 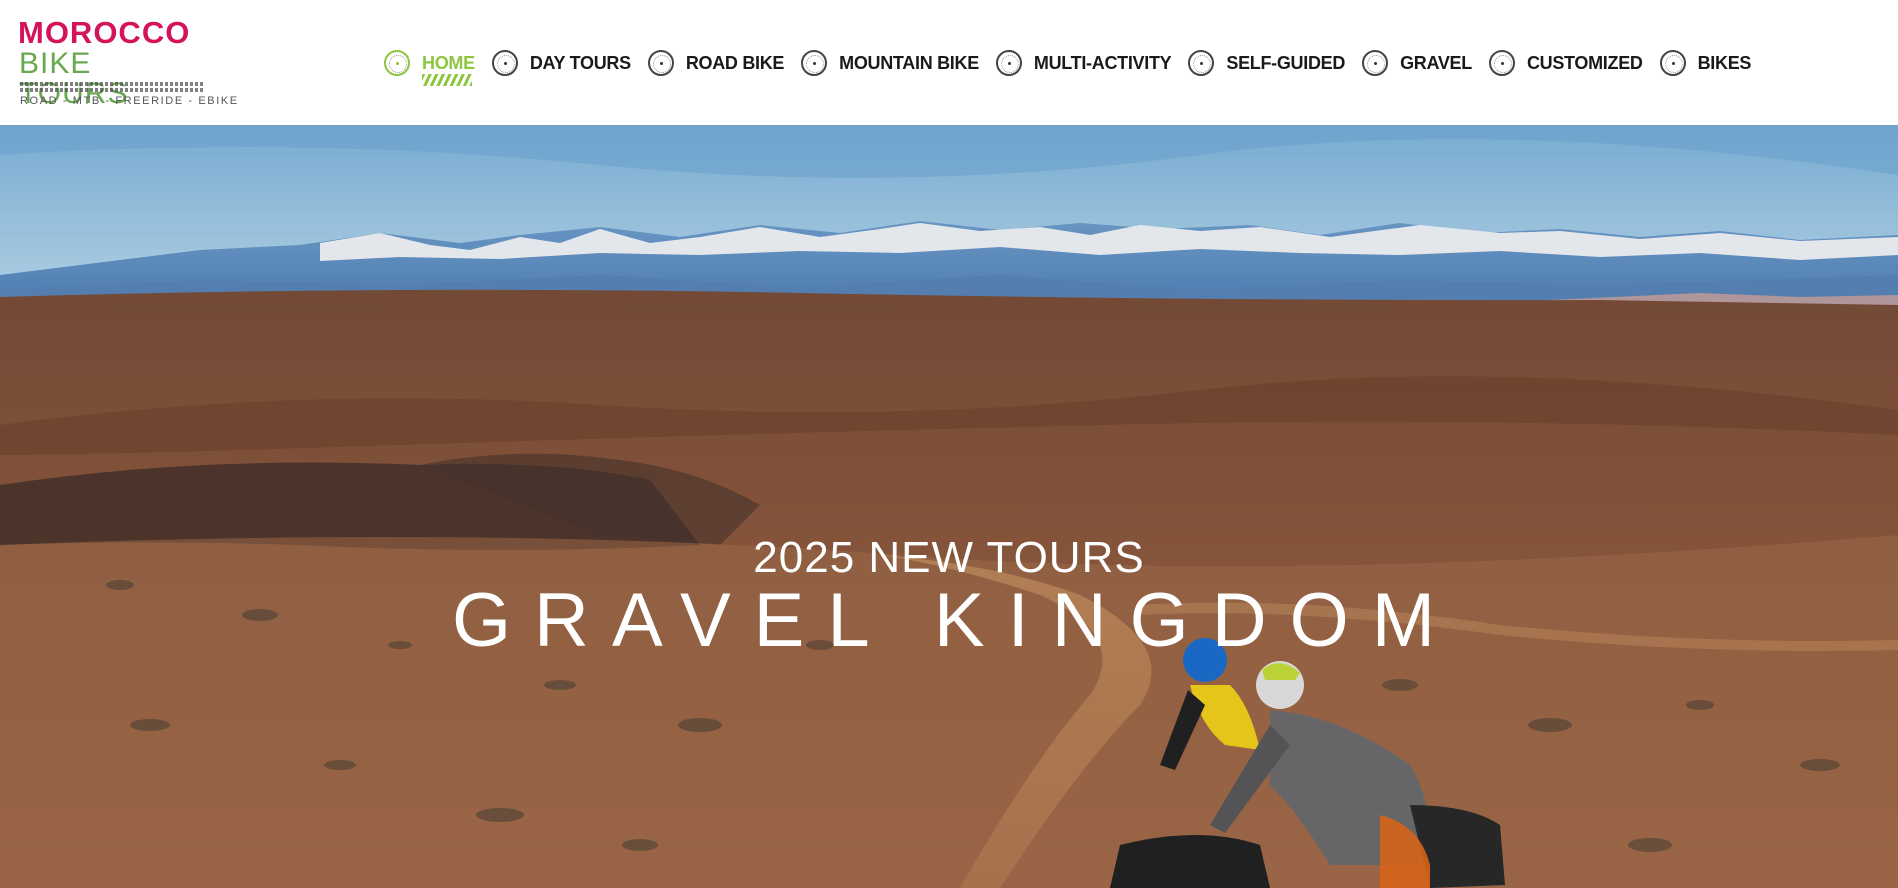 I want to click on nav-label: HOME, so click(x=448, y=62).